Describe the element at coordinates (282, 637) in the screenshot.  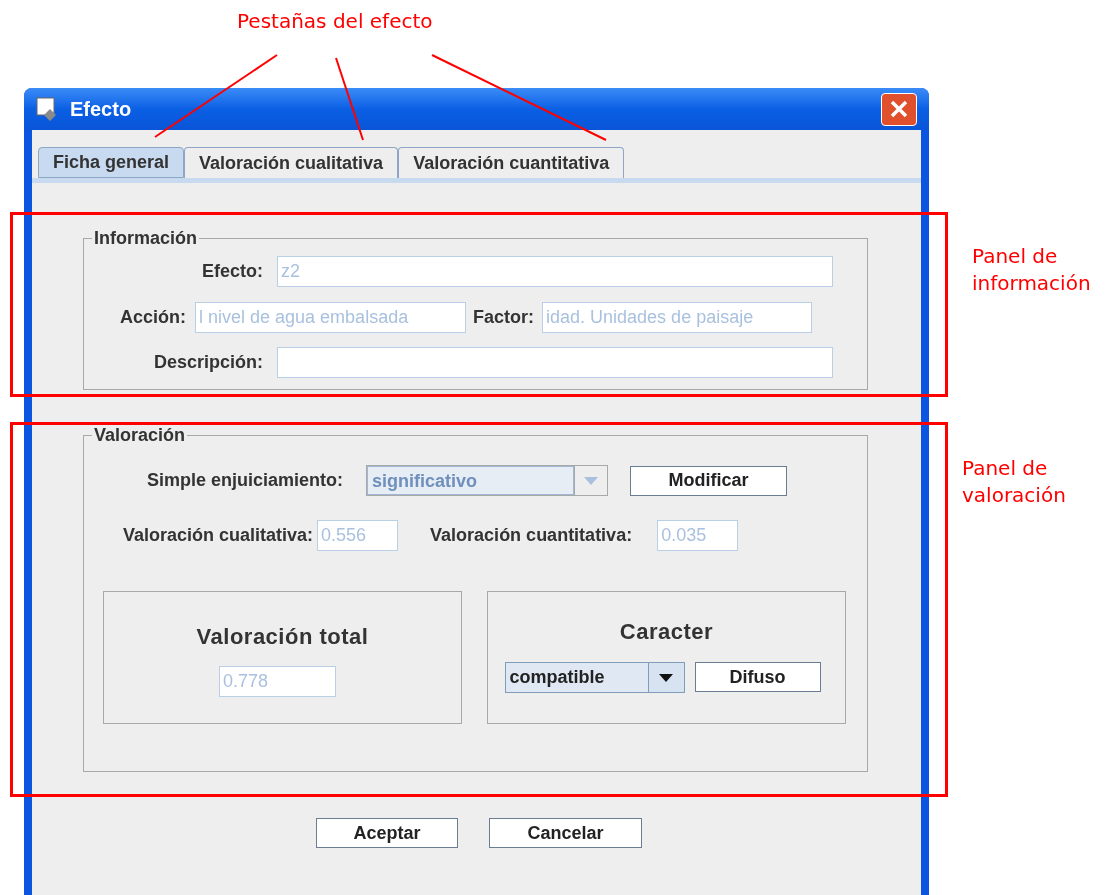
I see `panel-title: Valoración total` at that location.